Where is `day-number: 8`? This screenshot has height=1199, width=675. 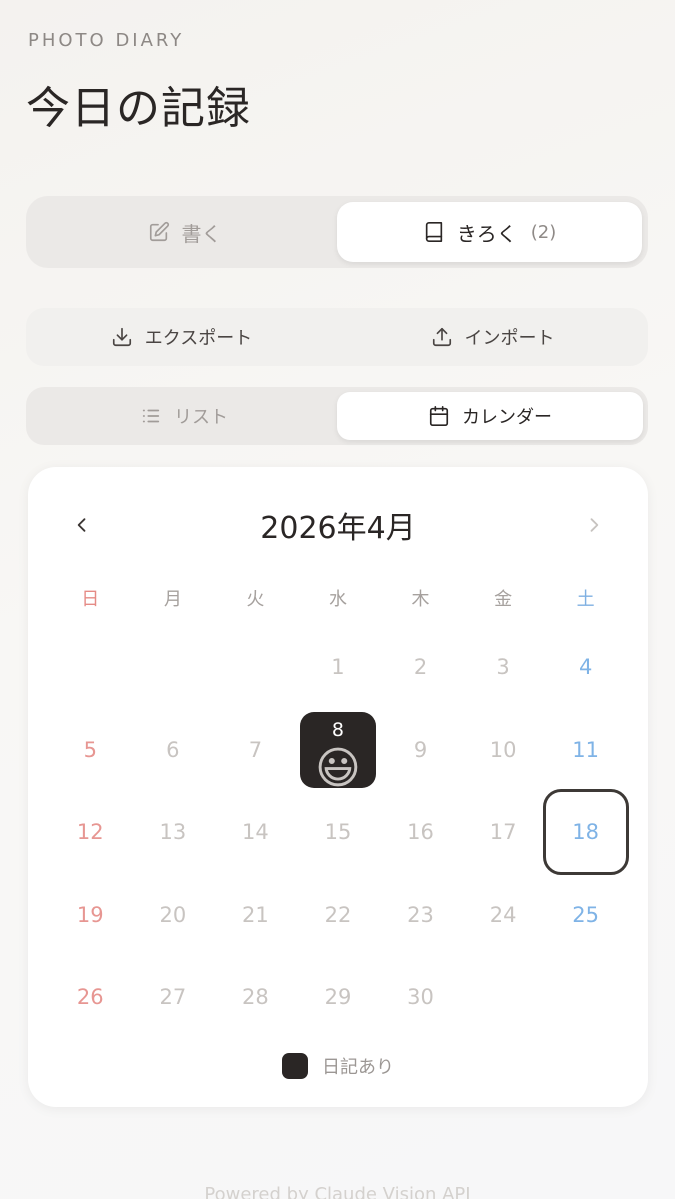
day-number: 8 is located at coordinates (338, 729).